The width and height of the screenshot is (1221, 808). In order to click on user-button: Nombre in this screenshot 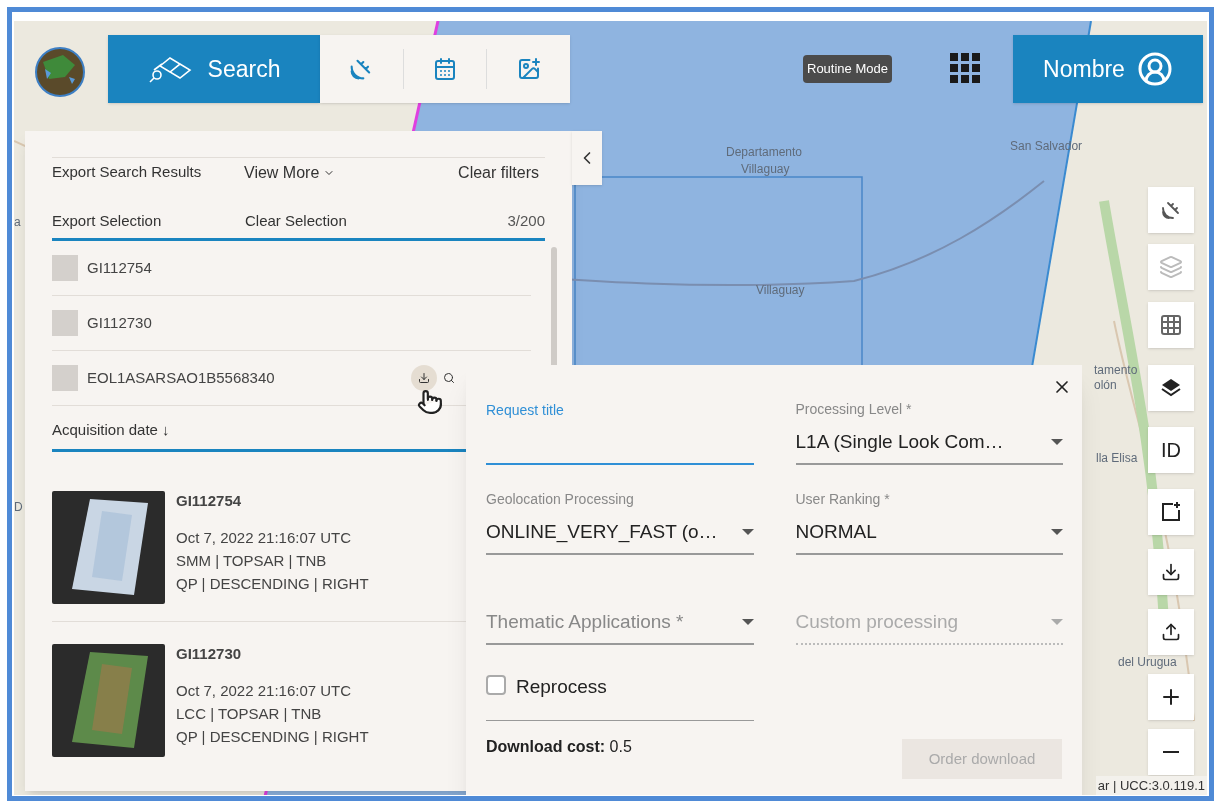, I will do `click(1108, 69)`.